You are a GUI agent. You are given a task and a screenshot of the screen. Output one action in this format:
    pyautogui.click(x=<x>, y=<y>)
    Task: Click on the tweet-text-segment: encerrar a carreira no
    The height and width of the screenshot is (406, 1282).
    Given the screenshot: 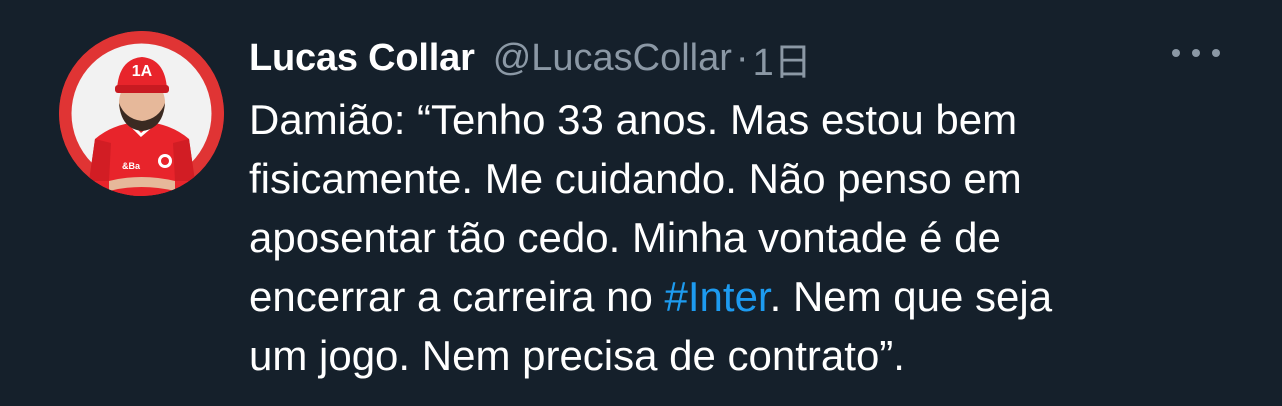 What is the action you would take?
    pyautogui.click(x=457, y=296)
    